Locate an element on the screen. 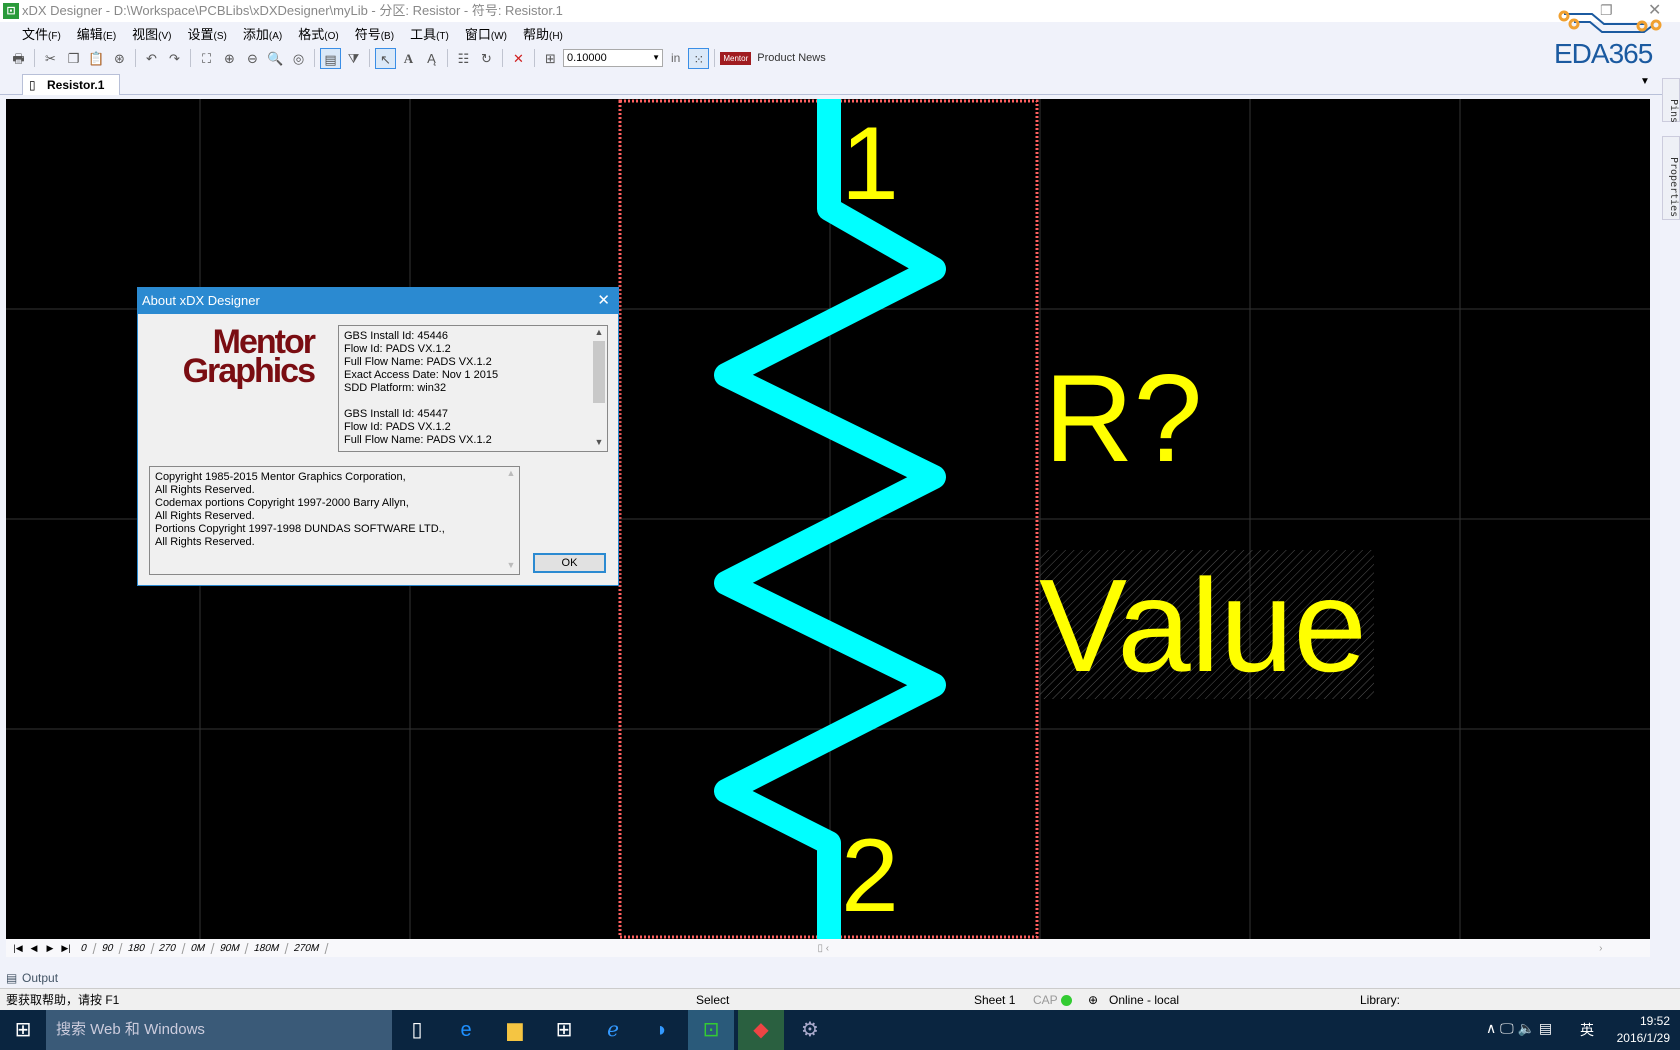 Image resolution: width=1680 pixels, height=1050 pixels. edge-icon: e is located at coordinates (466, 1030).